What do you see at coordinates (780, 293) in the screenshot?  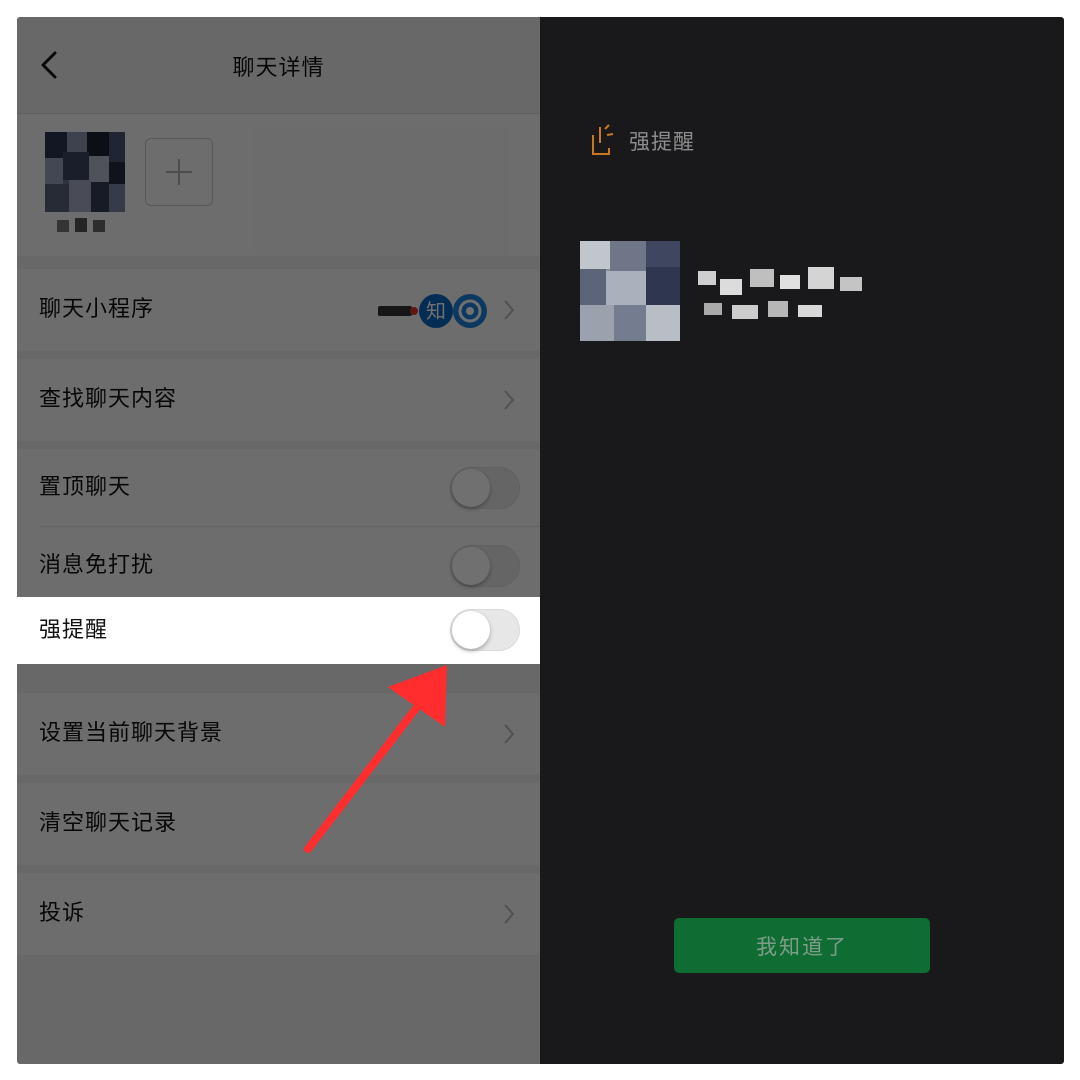 I see `sender-name-mosaic` at bounding box center [780, 293].